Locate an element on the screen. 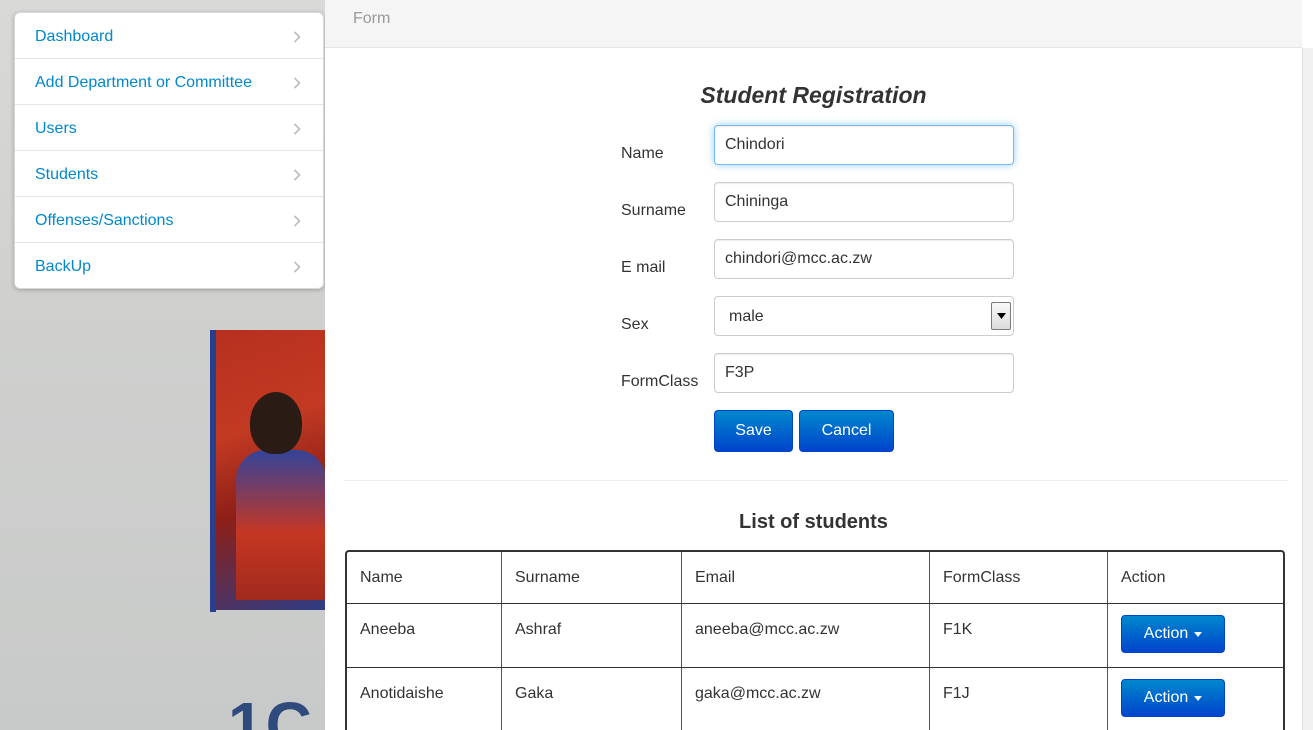 This screenshot has height=730, width=1313. formclass-row: FormClass is located at coordinates (813, 374).